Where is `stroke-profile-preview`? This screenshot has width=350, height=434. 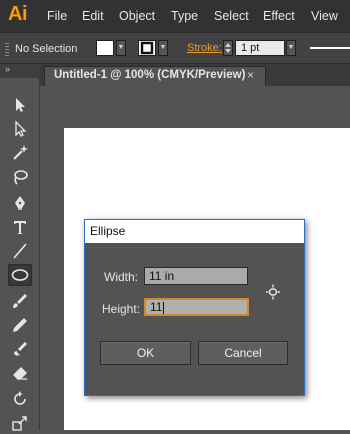
stroke-profile-preview is located at coordinates (330, 48).